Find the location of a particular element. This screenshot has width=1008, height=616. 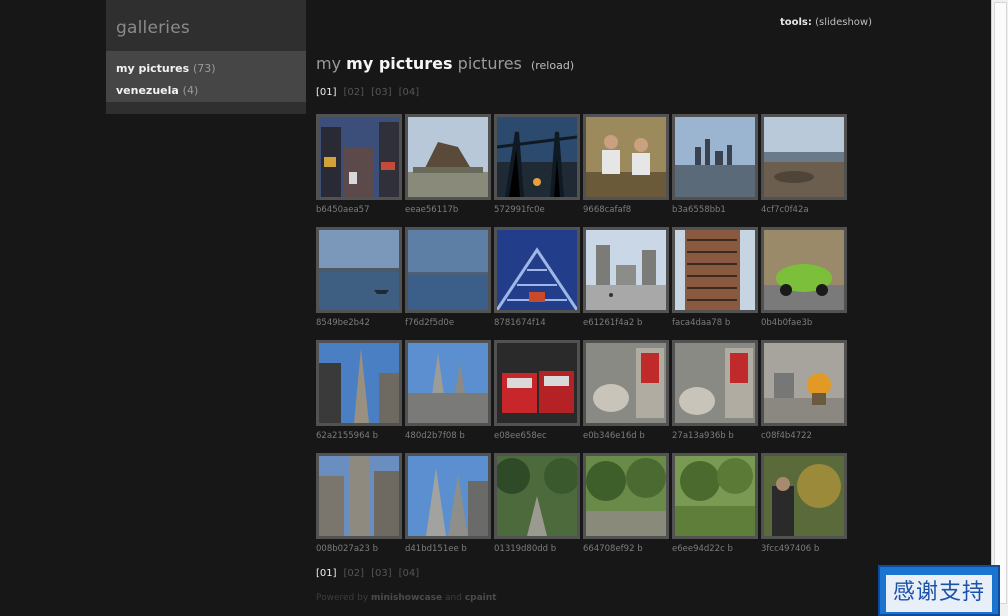

tools-label: tools: is located at coordinates (795, 22).